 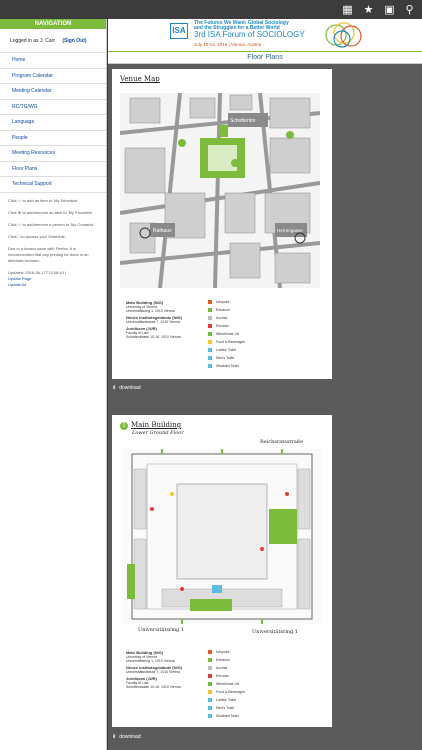 What do you see at coordinates (74, 41) in the screenshot?
I see `sign-out-link: (Sign Out)` at bounding box center [74, 41].